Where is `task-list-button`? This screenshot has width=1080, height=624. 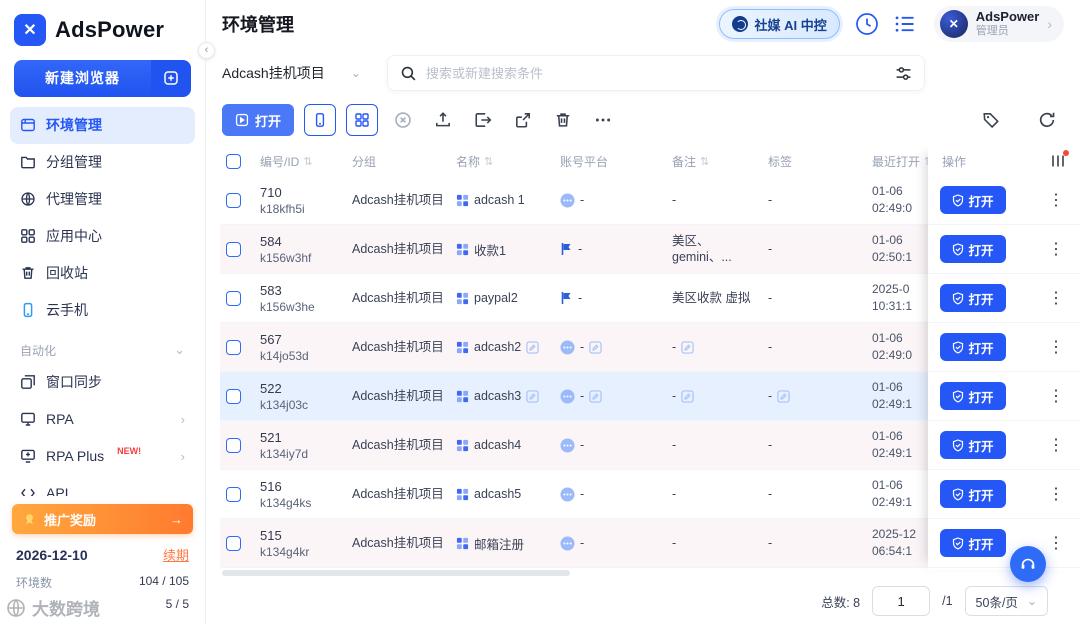
task-list-button is located at coordinates (907, 24).